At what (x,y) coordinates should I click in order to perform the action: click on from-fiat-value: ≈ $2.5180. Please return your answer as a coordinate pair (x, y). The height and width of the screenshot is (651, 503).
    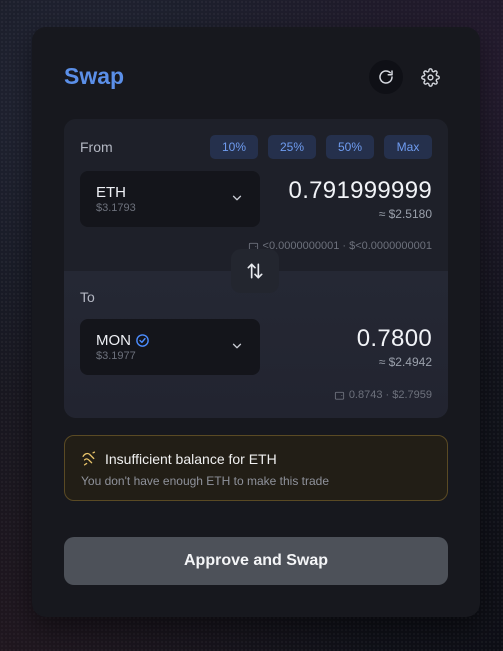
    Looking at the image, I should click on (405, 214).